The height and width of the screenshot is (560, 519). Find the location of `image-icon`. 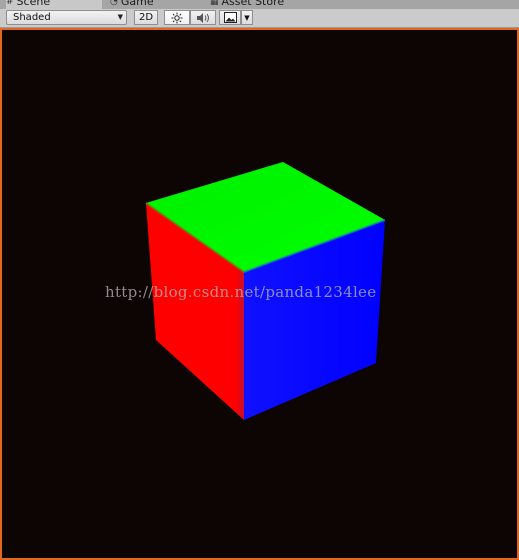

image-icon is located at coordinates (230, 17).